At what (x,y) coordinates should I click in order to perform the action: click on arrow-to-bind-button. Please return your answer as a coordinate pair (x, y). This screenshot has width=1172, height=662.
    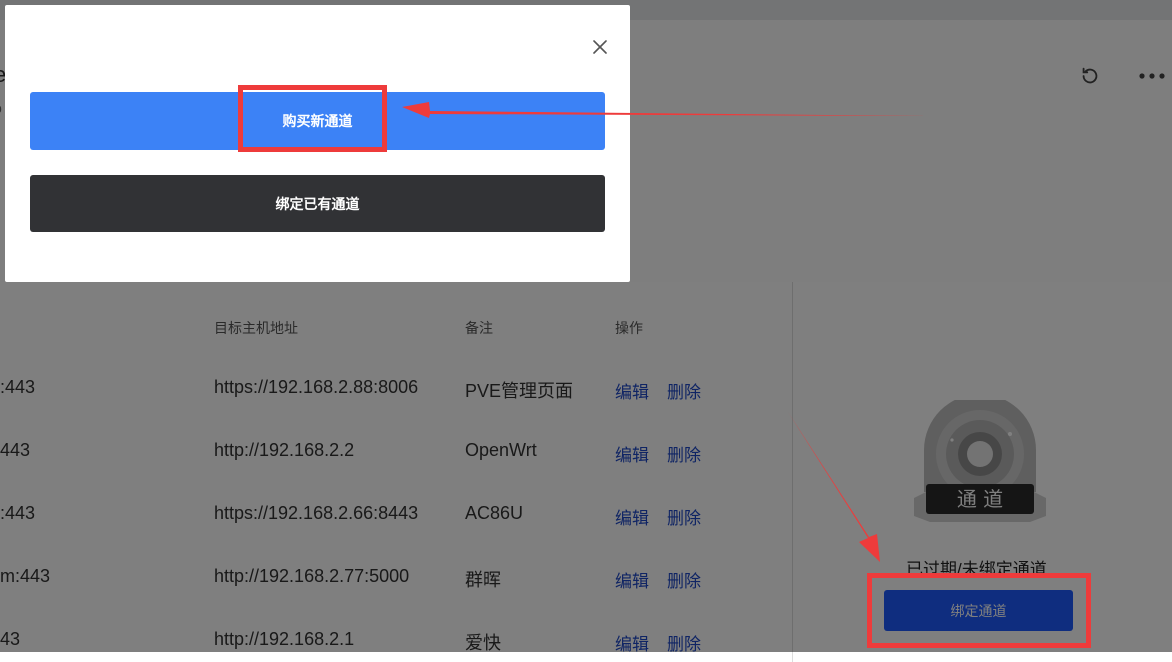
    Looking at the image, I should click on (834, 487).